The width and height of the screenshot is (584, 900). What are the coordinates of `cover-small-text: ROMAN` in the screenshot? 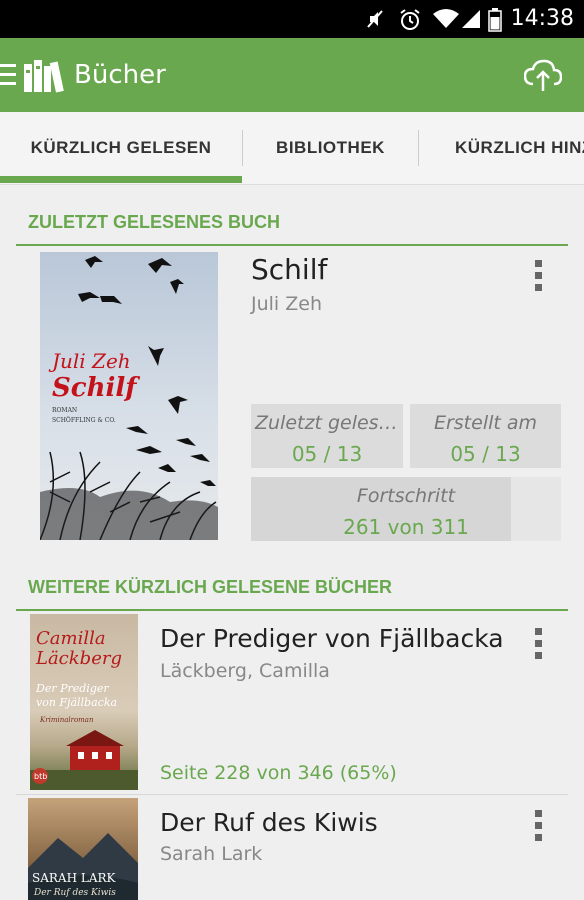 It's located at (64, 410).